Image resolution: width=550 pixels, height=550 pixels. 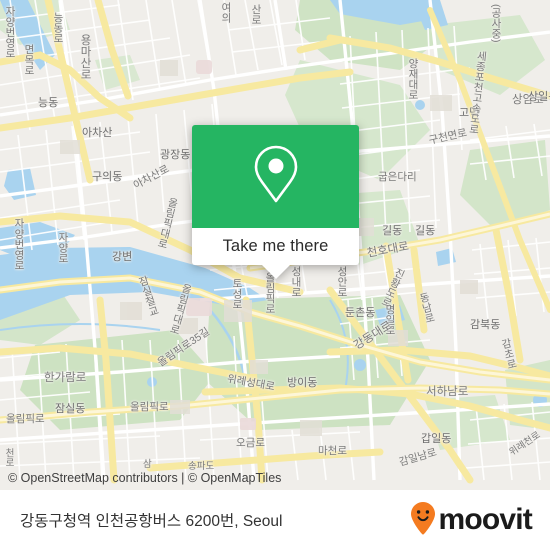 I want to click on footer-bar: 강동구청역 인천공항버스 6200번, Seoul moovit, so click(x=275, y=520).